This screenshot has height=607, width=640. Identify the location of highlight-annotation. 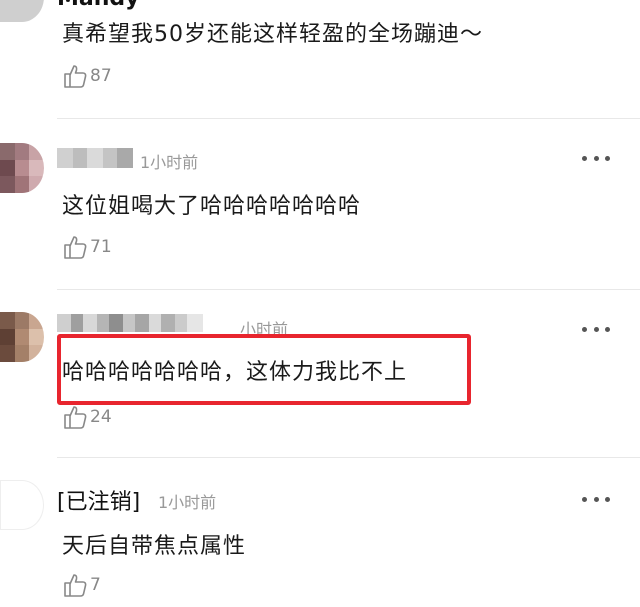
(264, 369).